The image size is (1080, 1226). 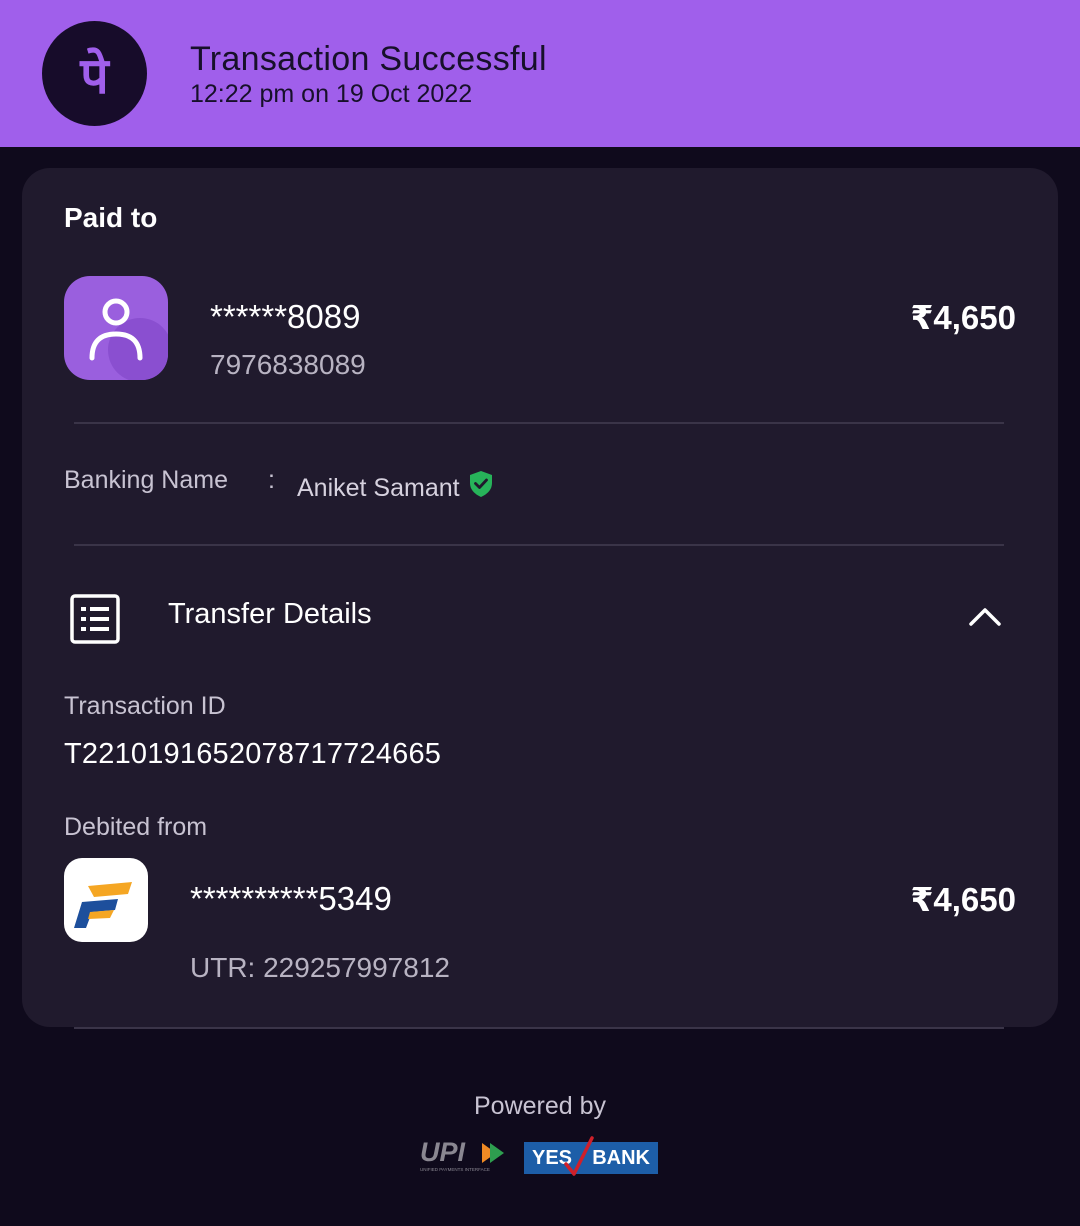 What do you see at coordinates (270, 614) in the screenshot?
I see `transfer-details-title: Transfer Details` at bounding box center [270, 614].